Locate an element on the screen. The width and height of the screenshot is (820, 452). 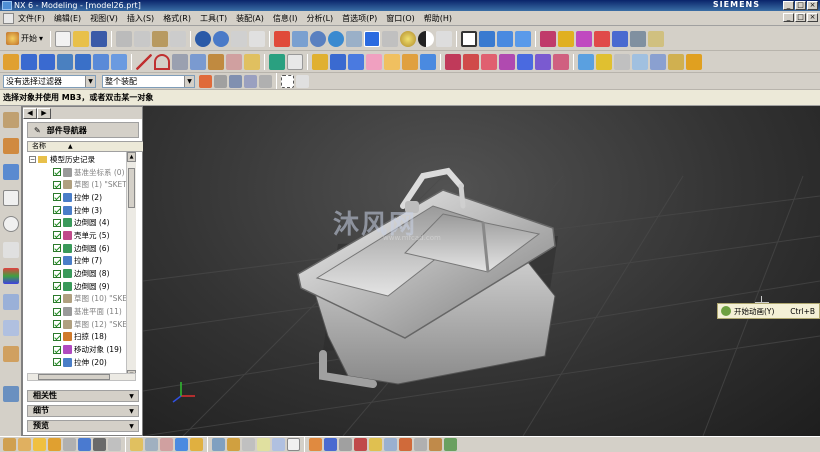
zoom-icon is located at coordinates (318, 38).